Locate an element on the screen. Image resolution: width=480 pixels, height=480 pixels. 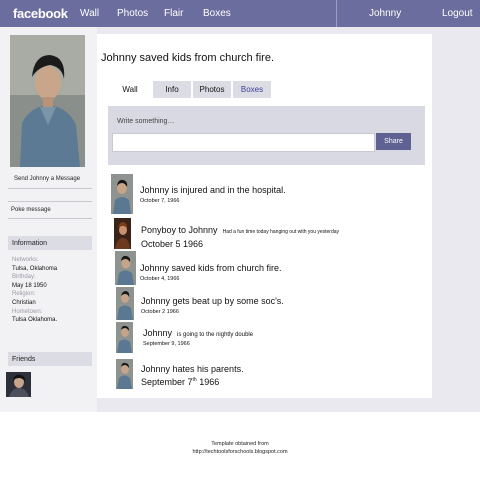
friends-header: Friends is located at coordinates (50, 359).